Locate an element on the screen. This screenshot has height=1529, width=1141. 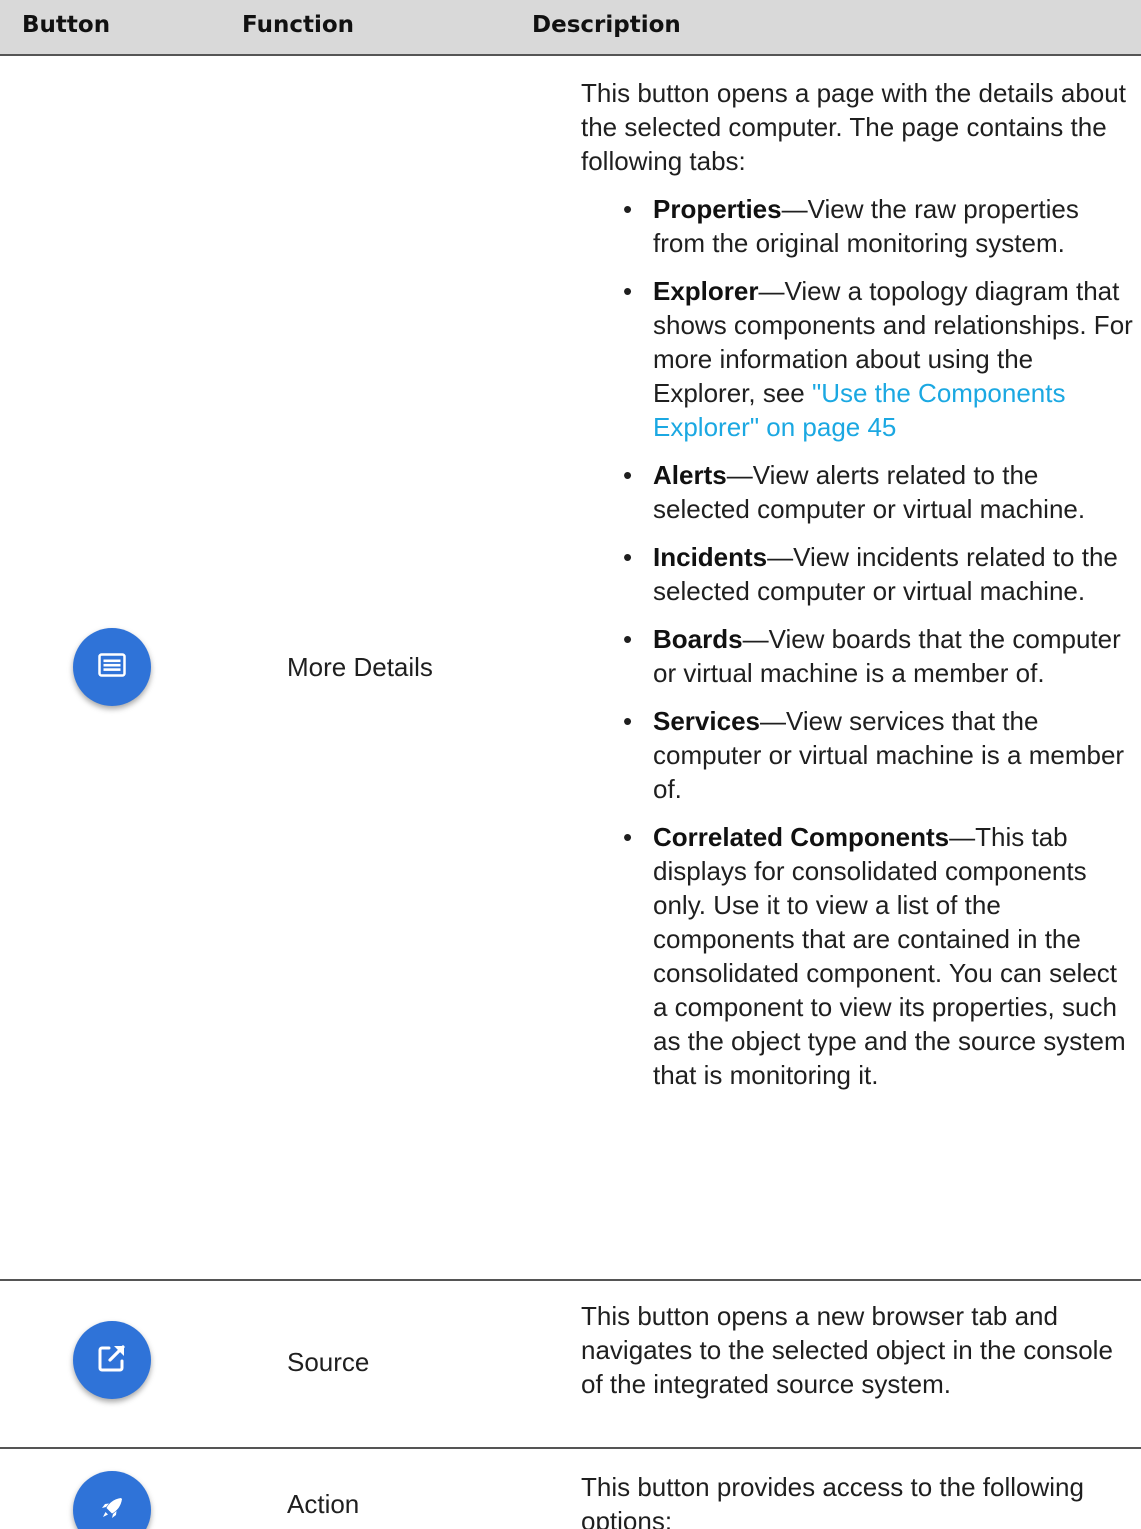
table-header: Button Function Description is located at coordinates (570, 28).